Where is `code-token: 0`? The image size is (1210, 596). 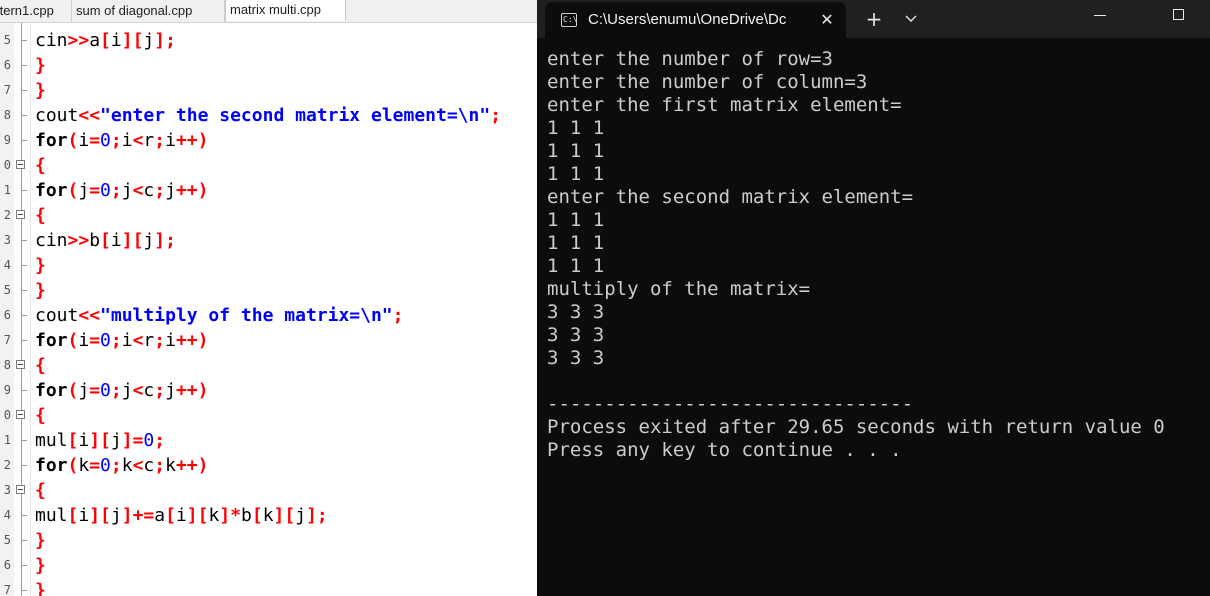
code-token: 0 is located at coordinates (105, 190).